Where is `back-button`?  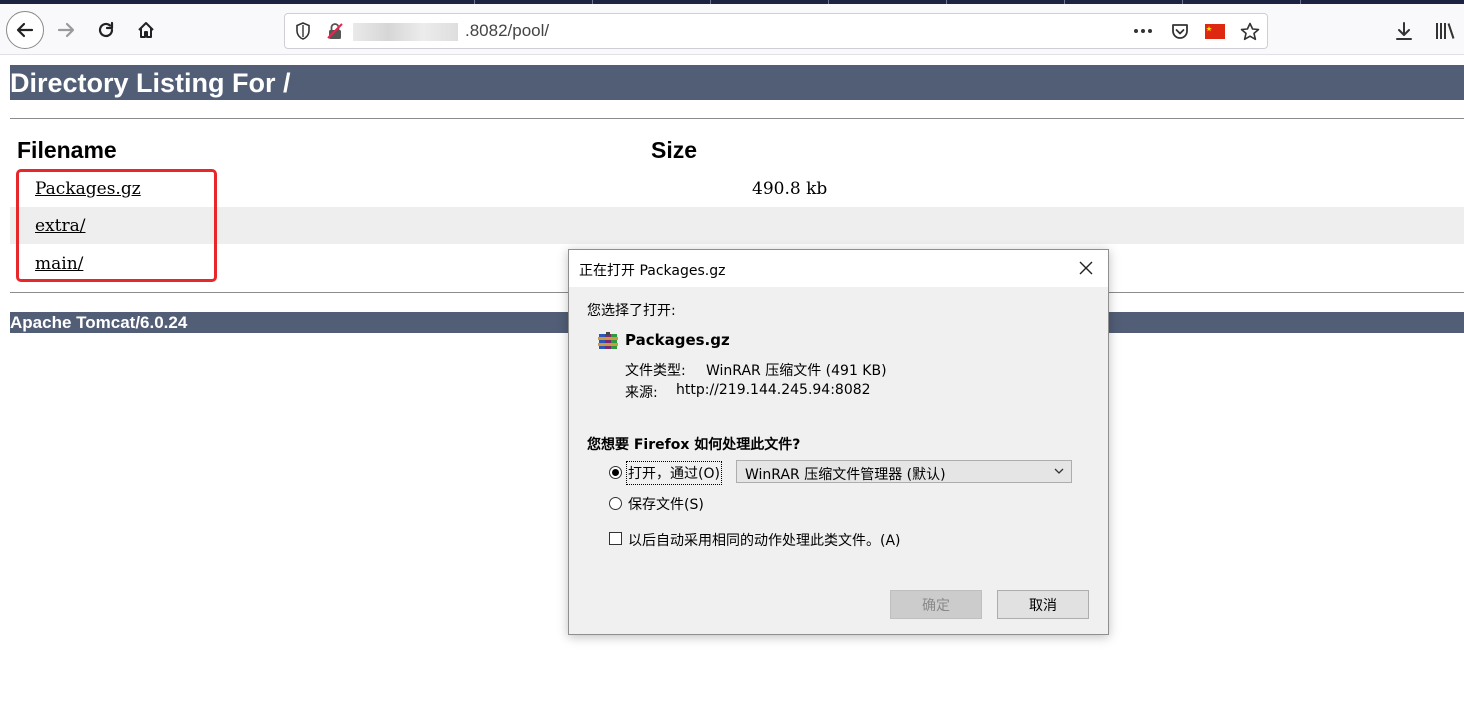
back-button is located at coordinates (25, 30).